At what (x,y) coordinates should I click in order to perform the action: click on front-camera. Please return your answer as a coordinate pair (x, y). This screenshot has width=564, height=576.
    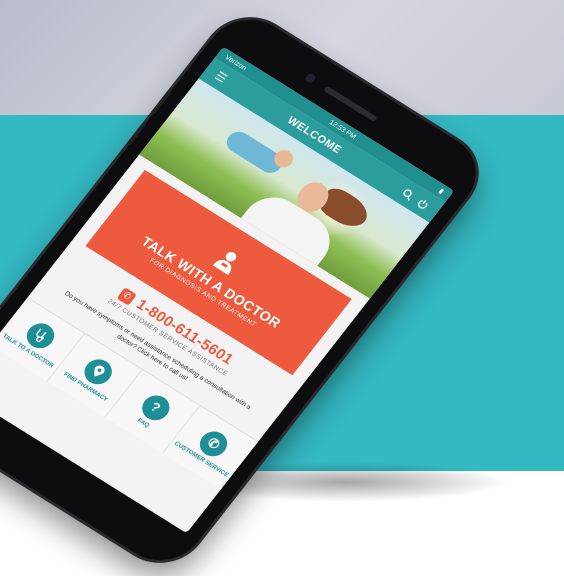
    Looking at the image, I should click on (310, 78).